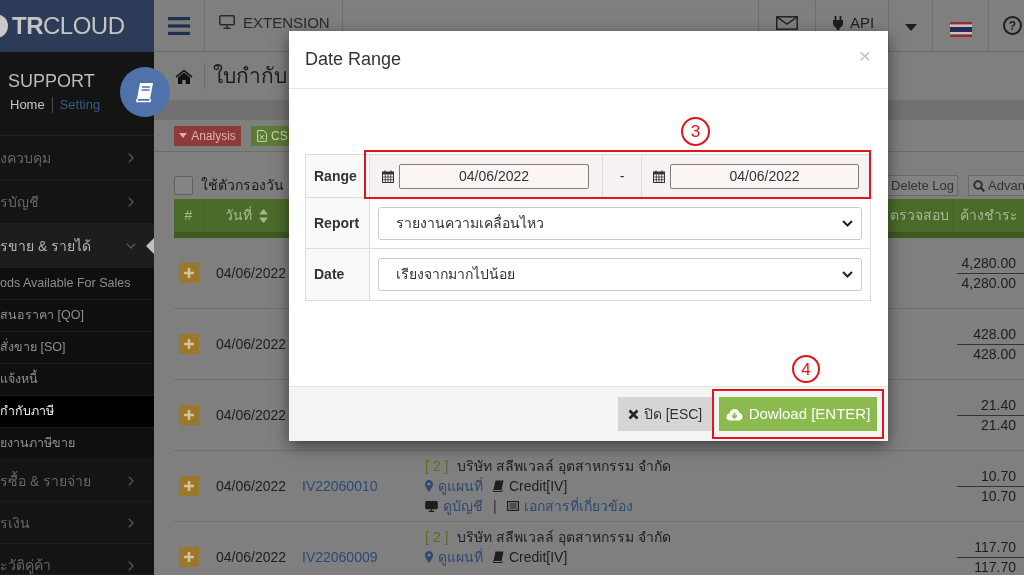 The height and width of the screenshot is (575, 1024). Describe the element at coordinates (620, 274) in the screenshot. I see `select-field: เรียงจากมากไปน้อย` at that location.